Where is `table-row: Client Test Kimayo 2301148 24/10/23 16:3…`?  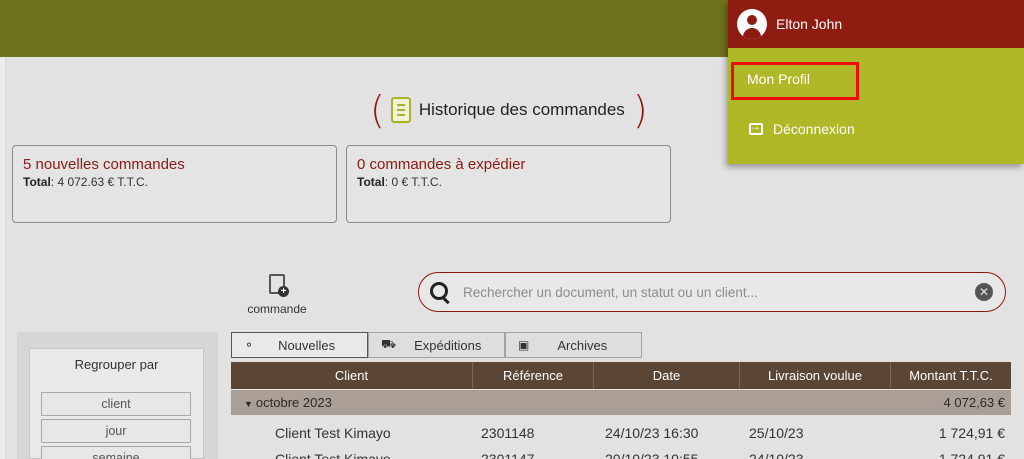 table-row: Client Test Kimayo 2301148 24/10/23 16:3… is located at coordinates (621, 433).